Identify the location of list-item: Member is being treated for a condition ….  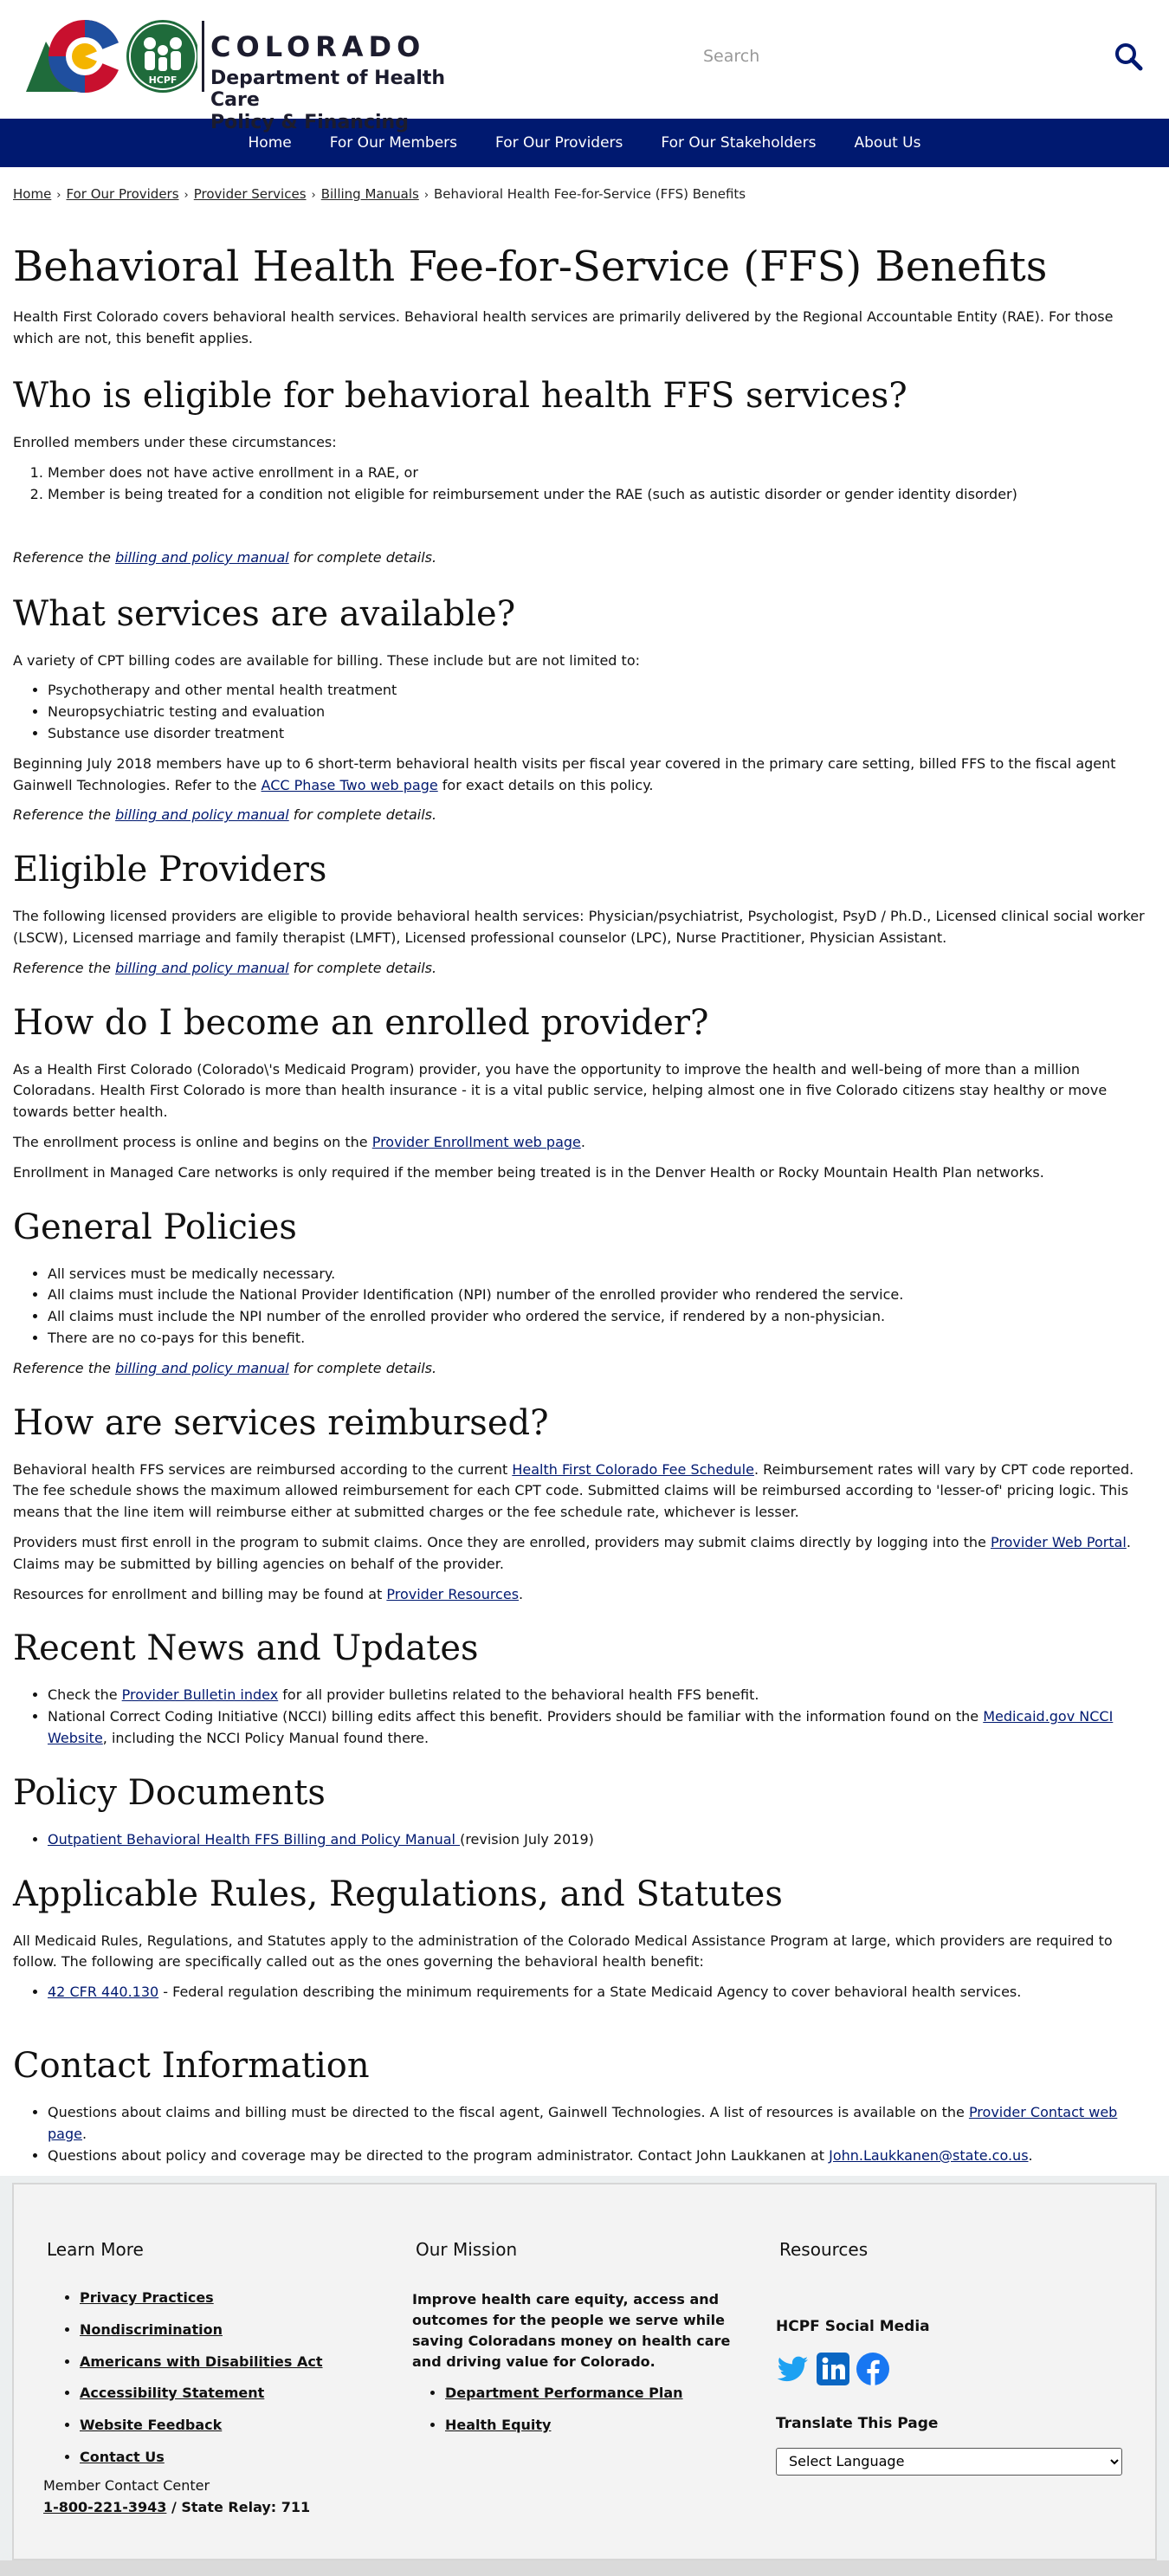
(602, 495).